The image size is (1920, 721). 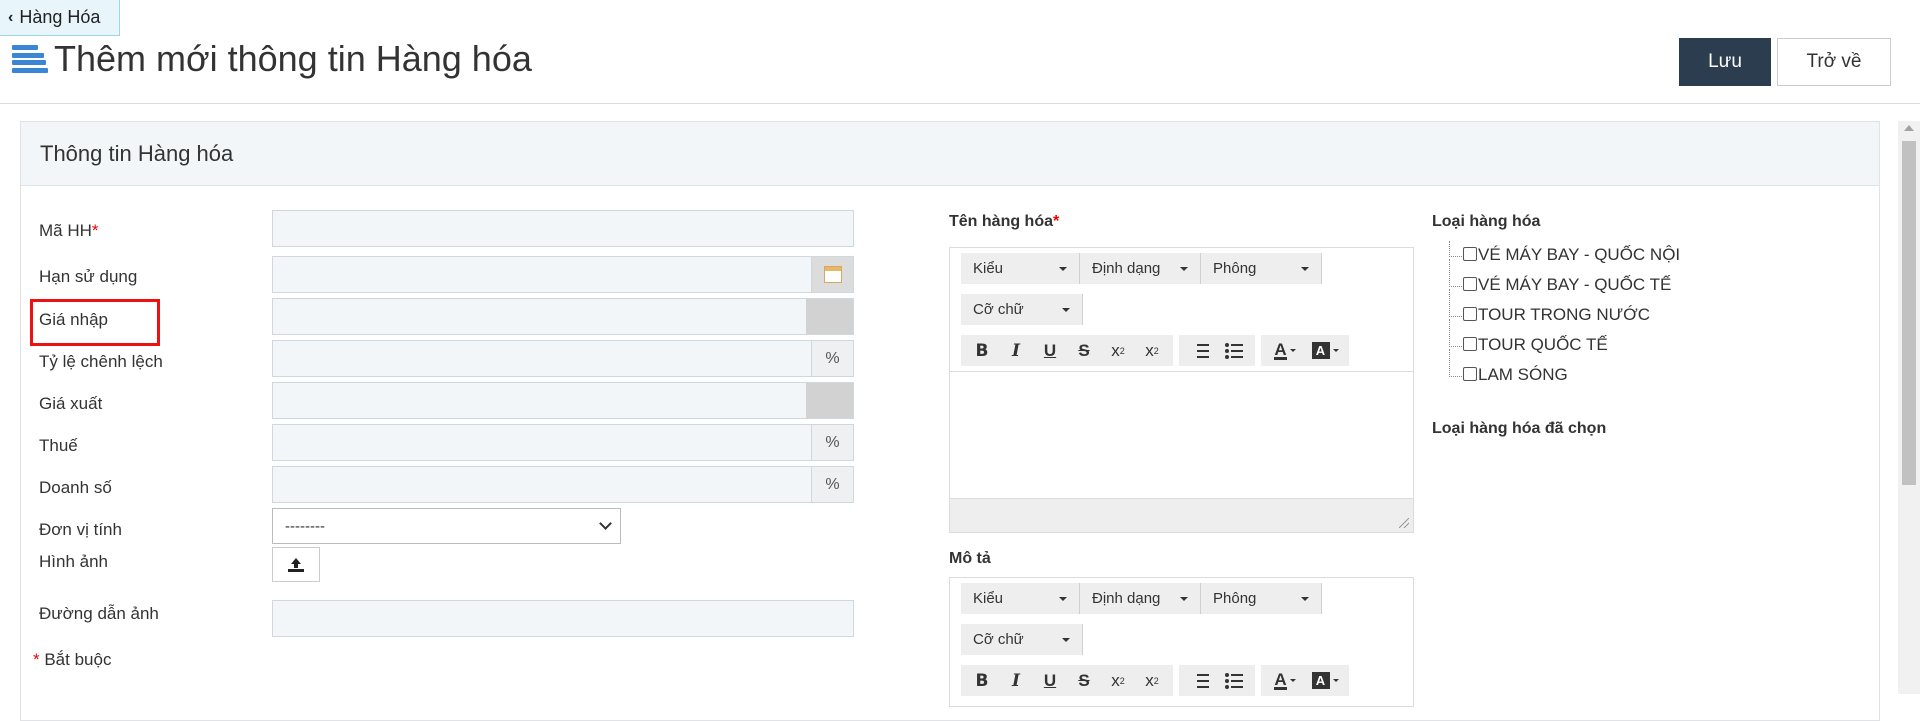 What do you see at coordinates (101, 361) in the screenshot?
I see `ty-le-chenh-lech-label: Tỷ lệ chênh lệch` at bounding box center [101, 361].